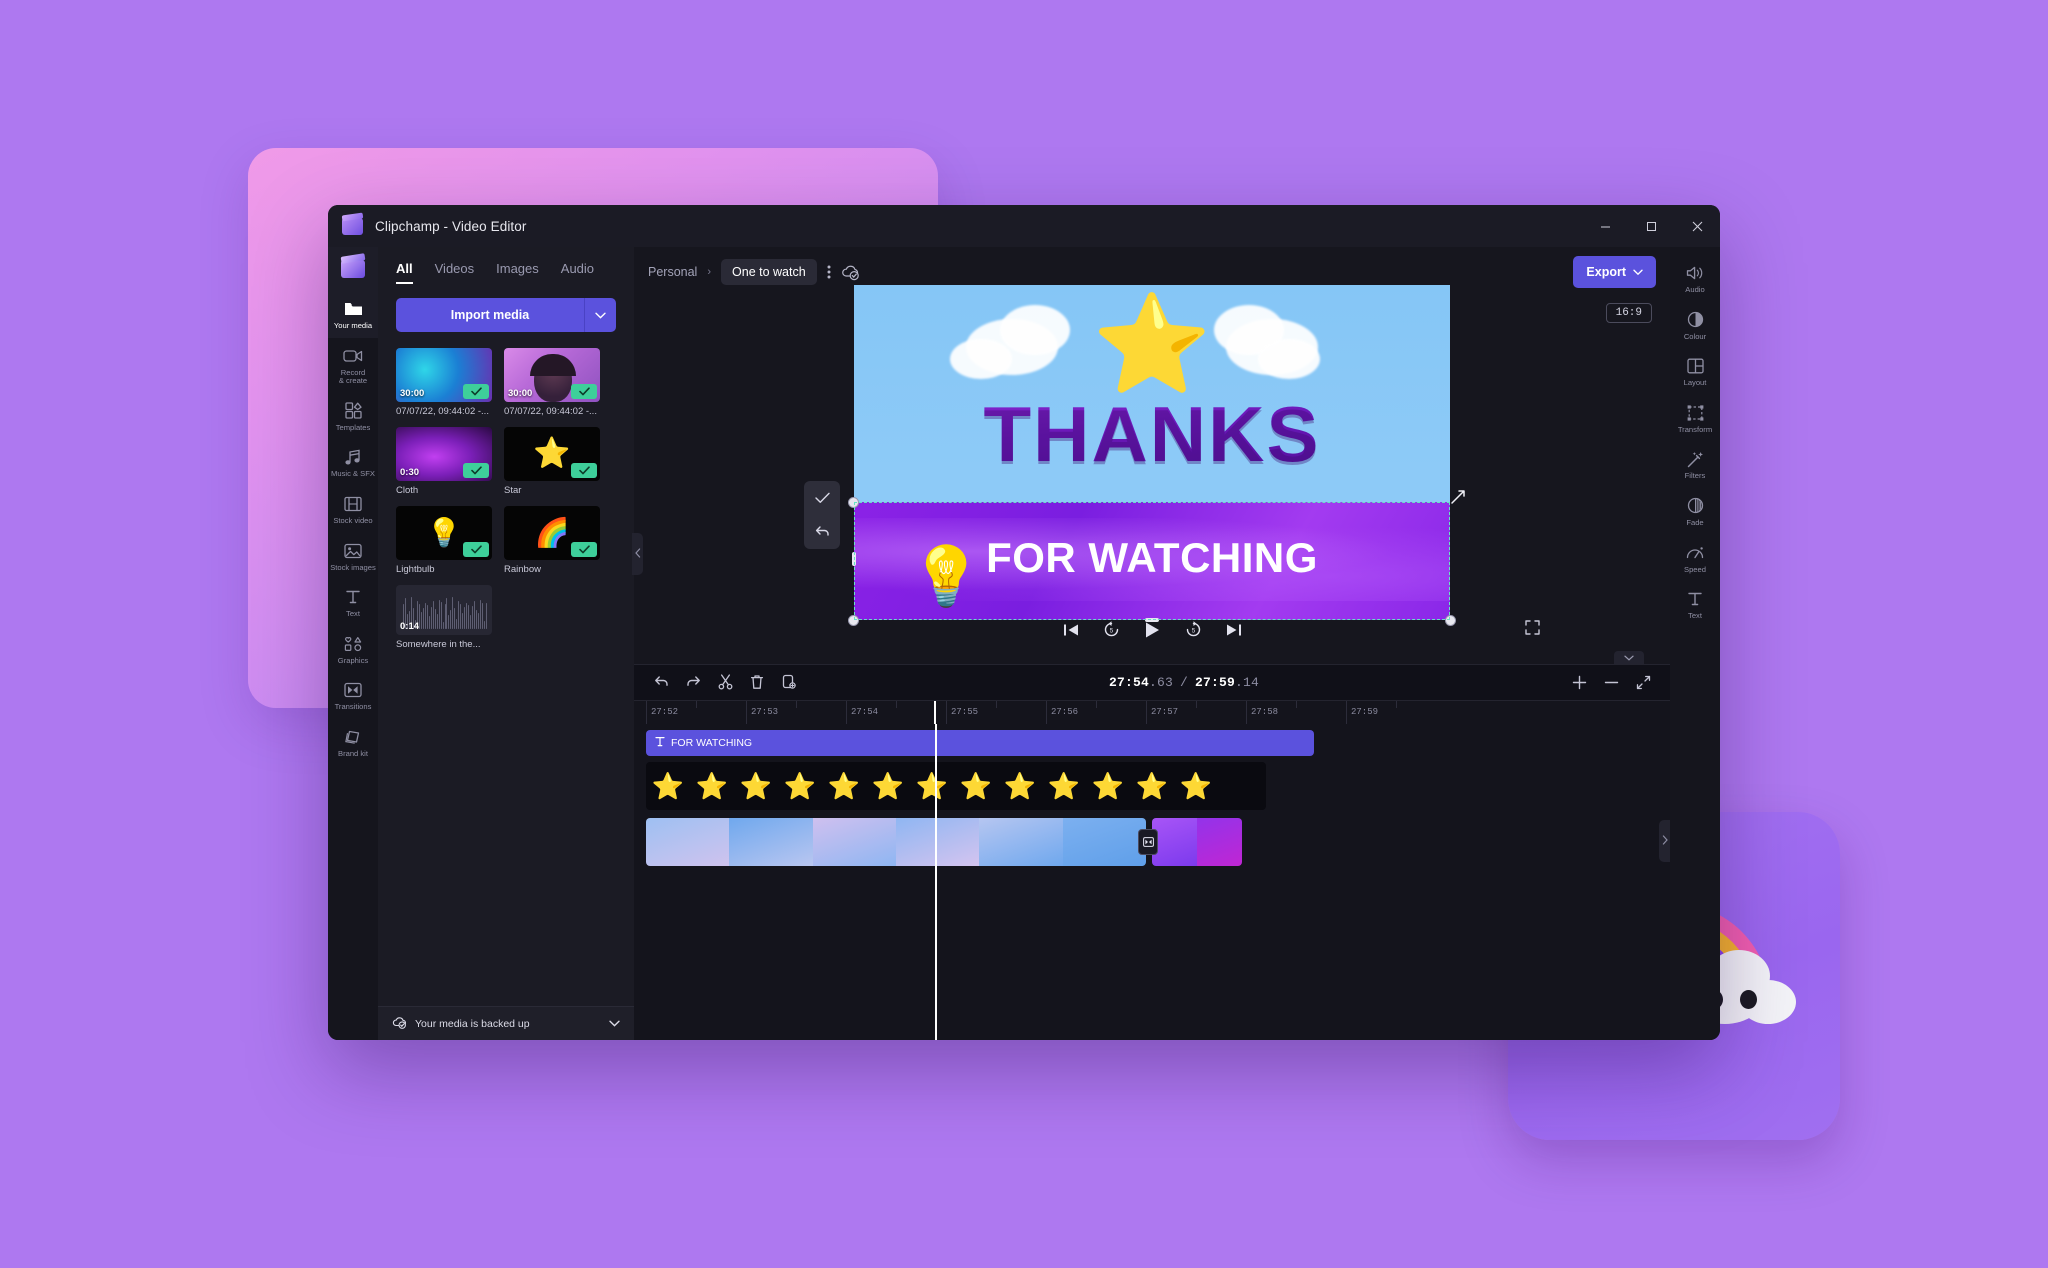  Describe the element at coordinates (672, 272) in the screenshot. I see `breadcrumb-root: Personal` at that location.